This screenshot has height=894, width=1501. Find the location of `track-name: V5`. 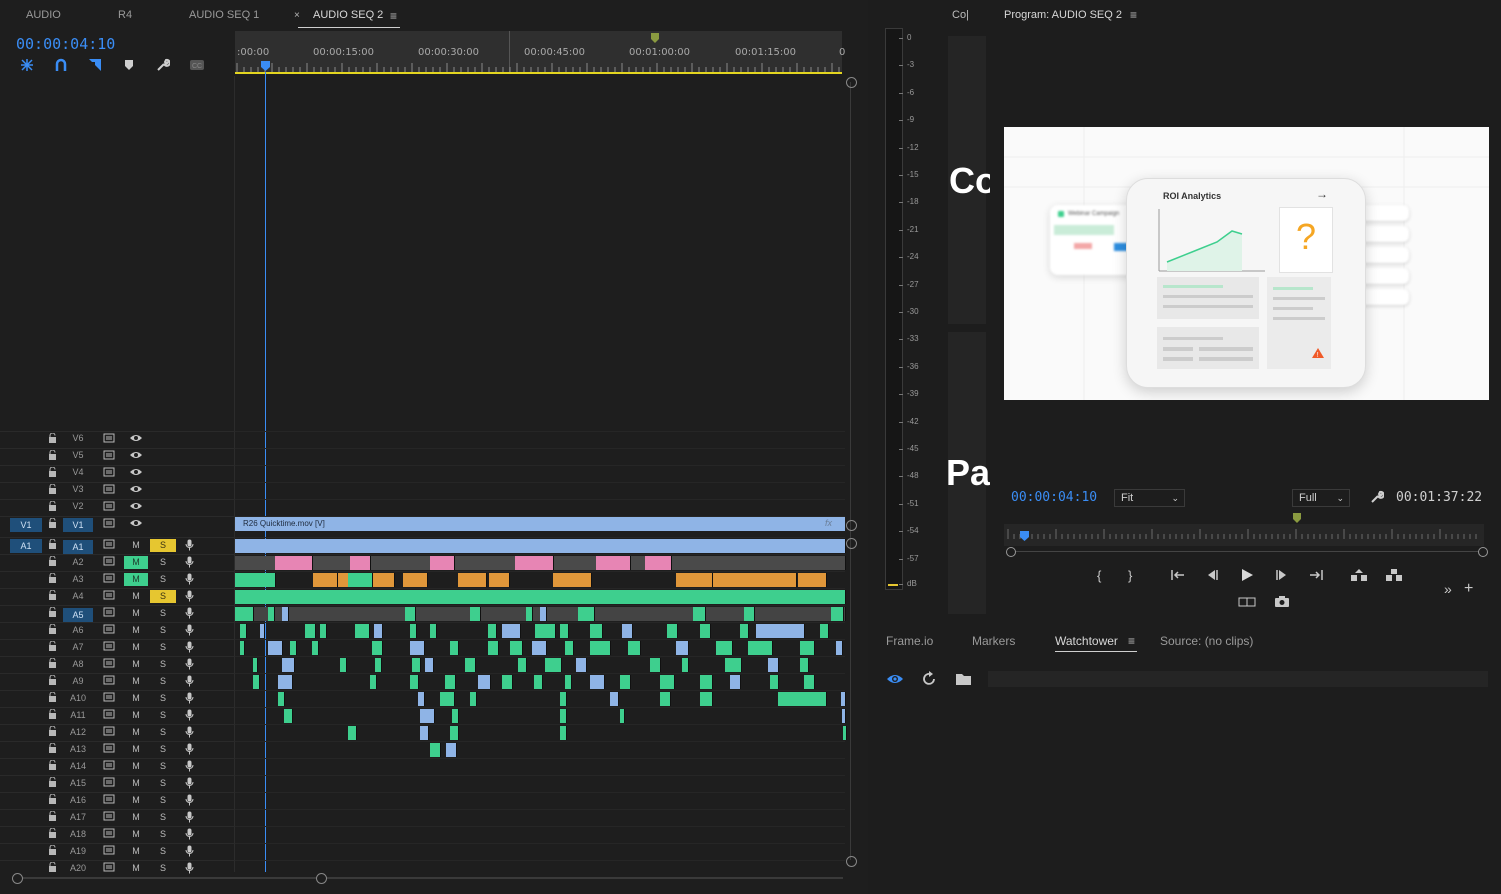

track-name: V5 is located at coordinates (78, 455).